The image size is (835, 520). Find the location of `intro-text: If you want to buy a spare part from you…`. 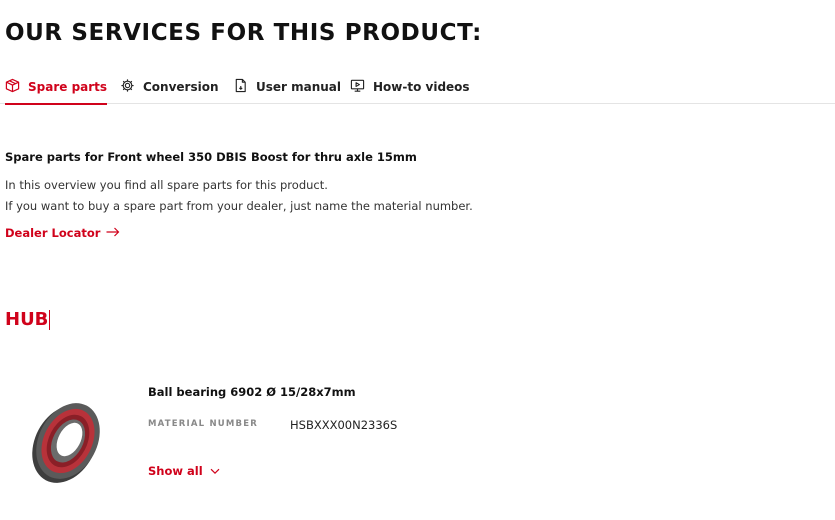

intro-text: If you want to buy a spare part from you… is located at coordinates (239, 206).